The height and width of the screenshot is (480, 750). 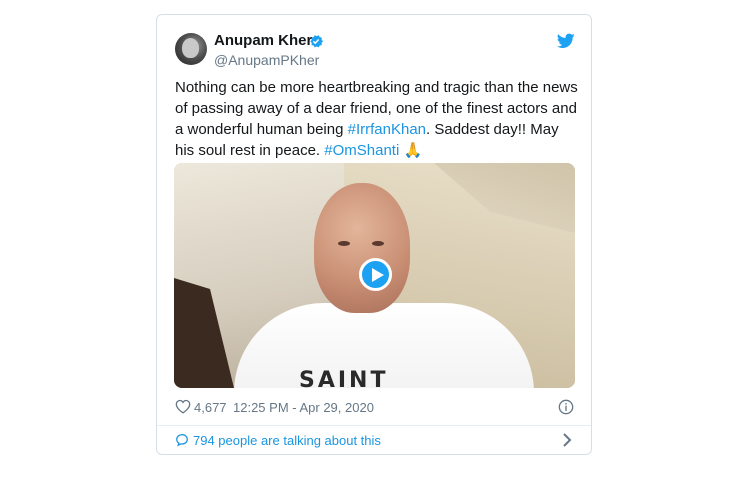 What do you see at coordinates (566, 407) in the screenshot?
I see `info-icon` at bounding box center [566, 407].